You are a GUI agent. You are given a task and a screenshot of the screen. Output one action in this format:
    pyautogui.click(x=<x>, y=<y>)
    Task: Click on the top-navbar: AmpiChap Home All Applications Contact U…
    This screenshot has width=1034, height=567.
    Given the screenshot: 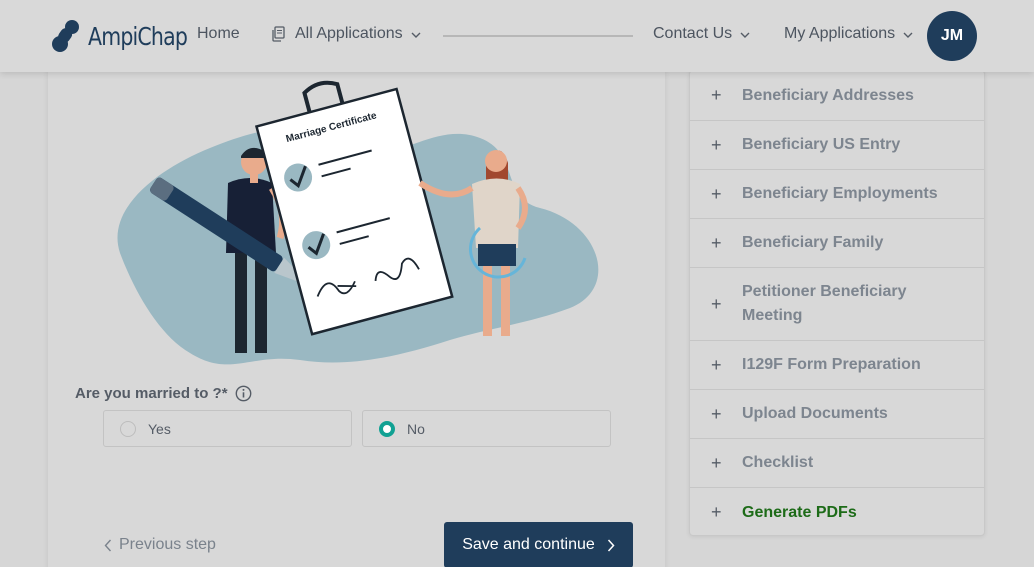 What is the action you would take?
    pyautogui.click(x=517, y=36)
    